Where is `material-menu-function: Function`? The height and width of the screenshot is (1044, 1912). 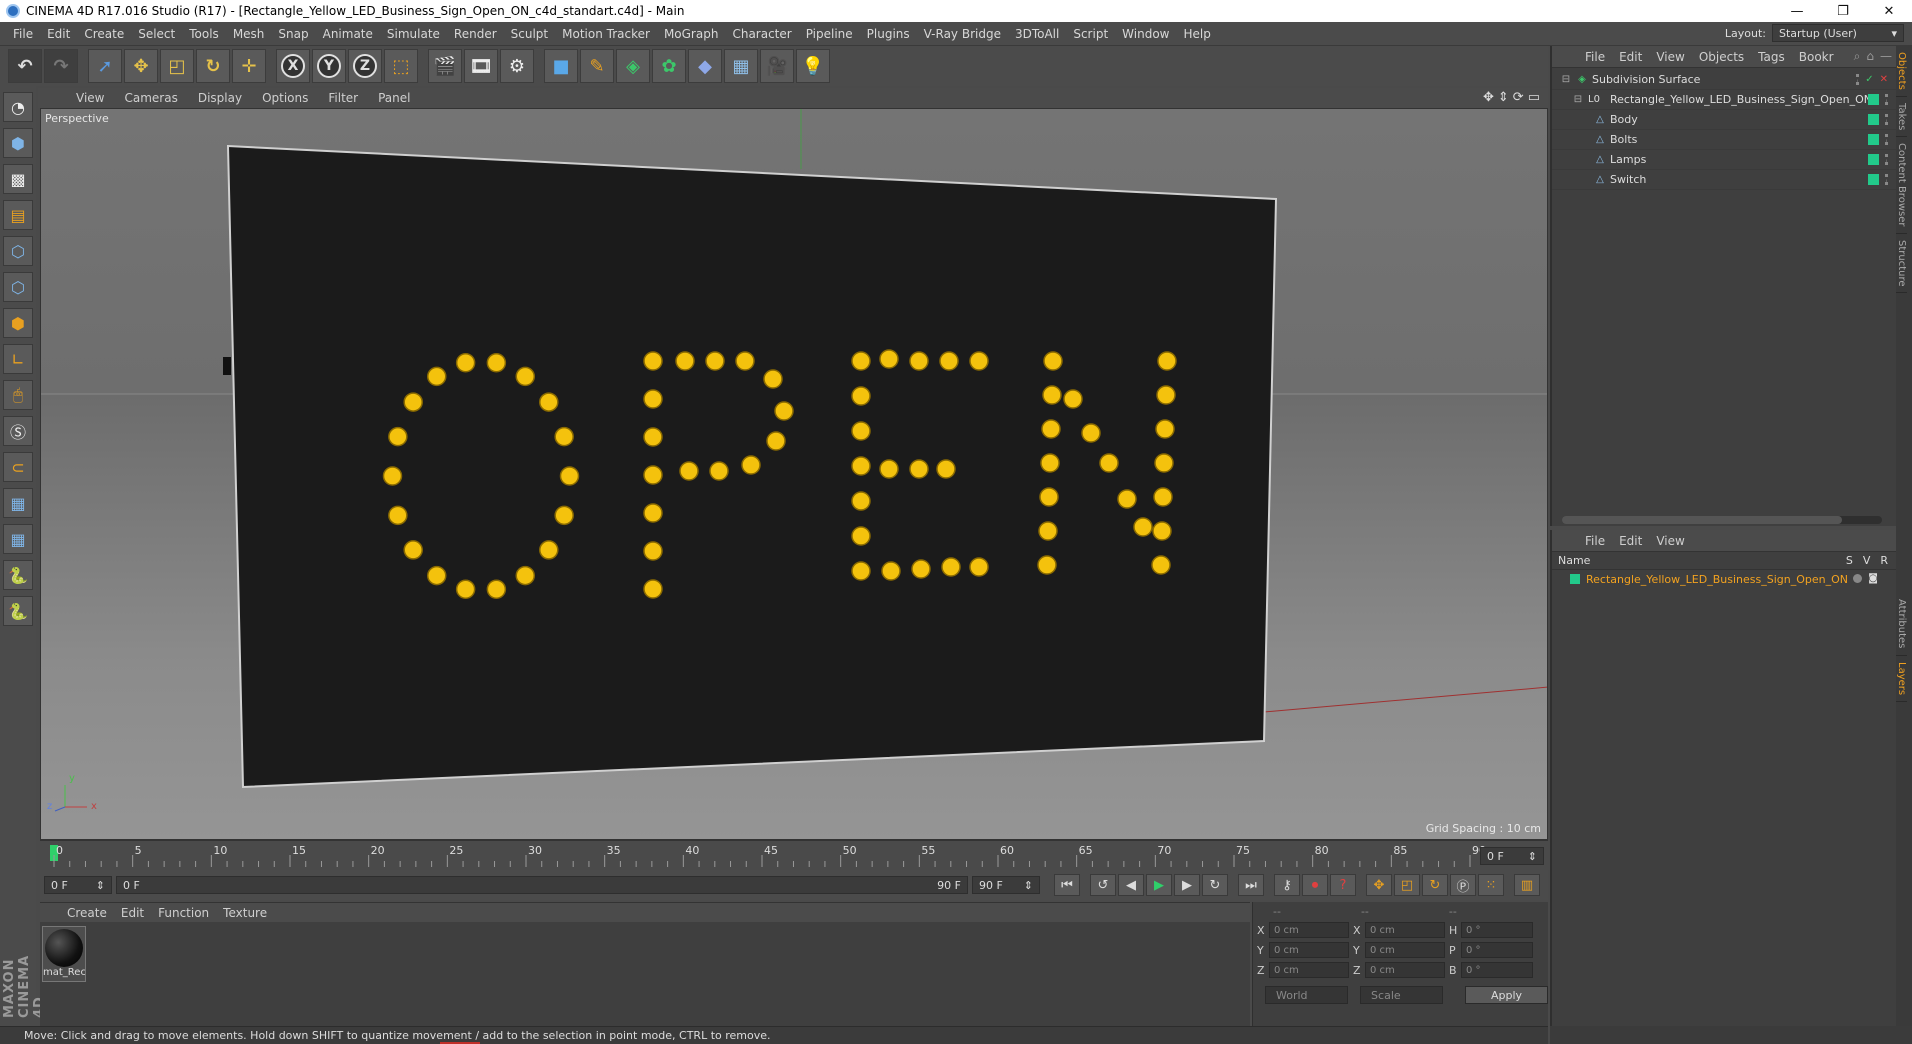
material-menu-function: Function is located at coordinates (183, 913).